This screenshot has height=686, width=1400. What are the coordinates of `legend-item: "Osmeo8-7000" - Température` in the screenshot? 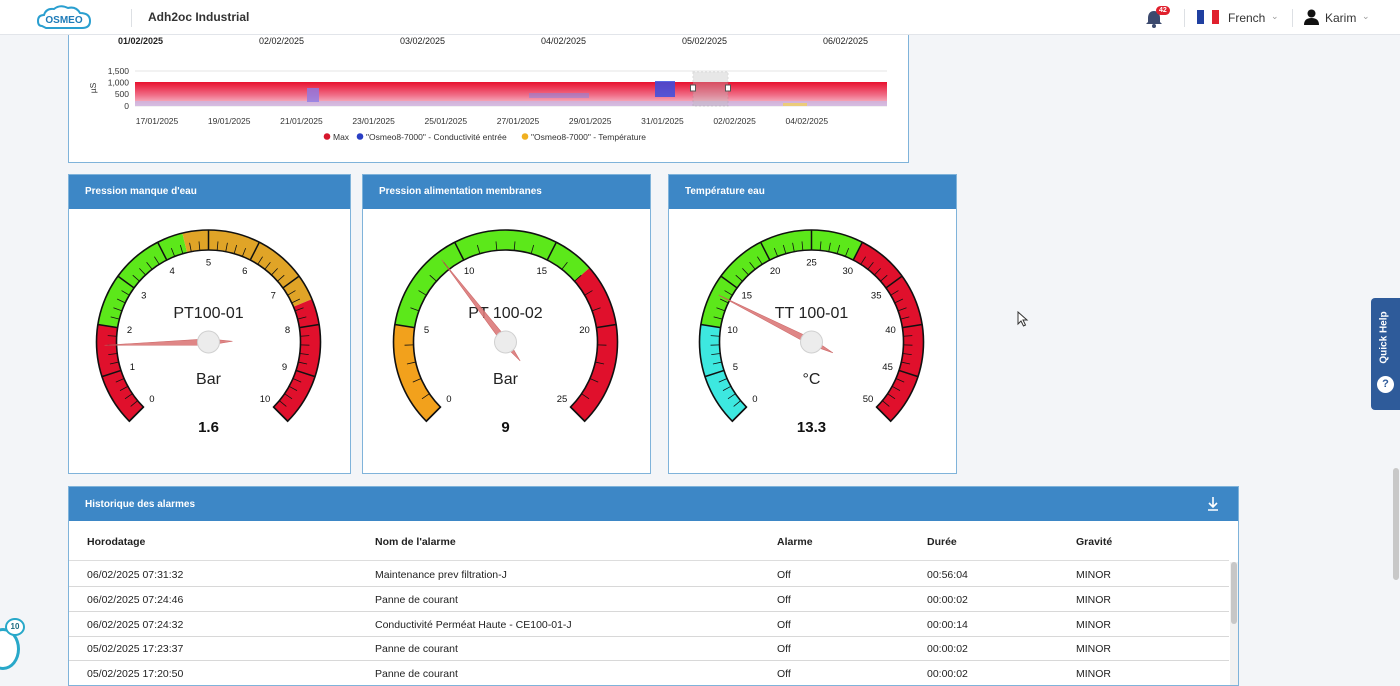 It's located at (584, 137).